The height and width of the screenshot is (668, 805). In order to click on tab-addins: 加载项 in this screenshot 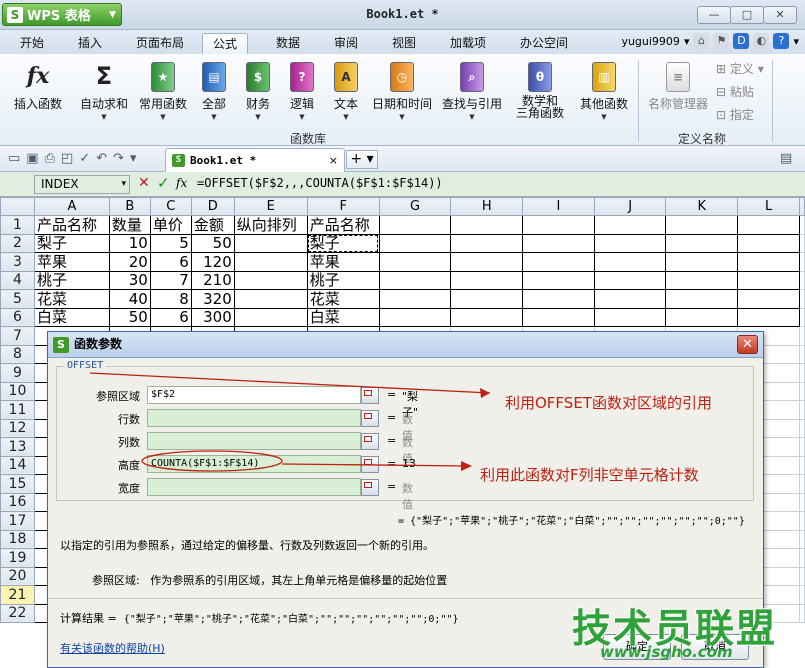, I will do `click(468, 43)`.